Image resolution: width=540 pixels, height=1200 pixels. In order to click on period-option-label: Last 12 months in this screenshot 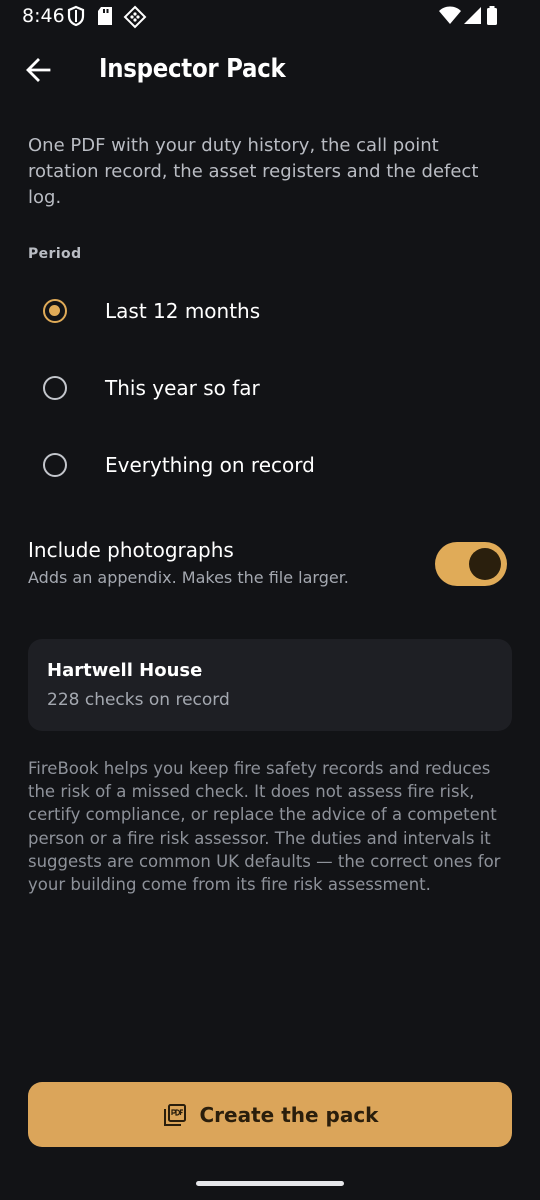, I will do `click(183, 311)`.